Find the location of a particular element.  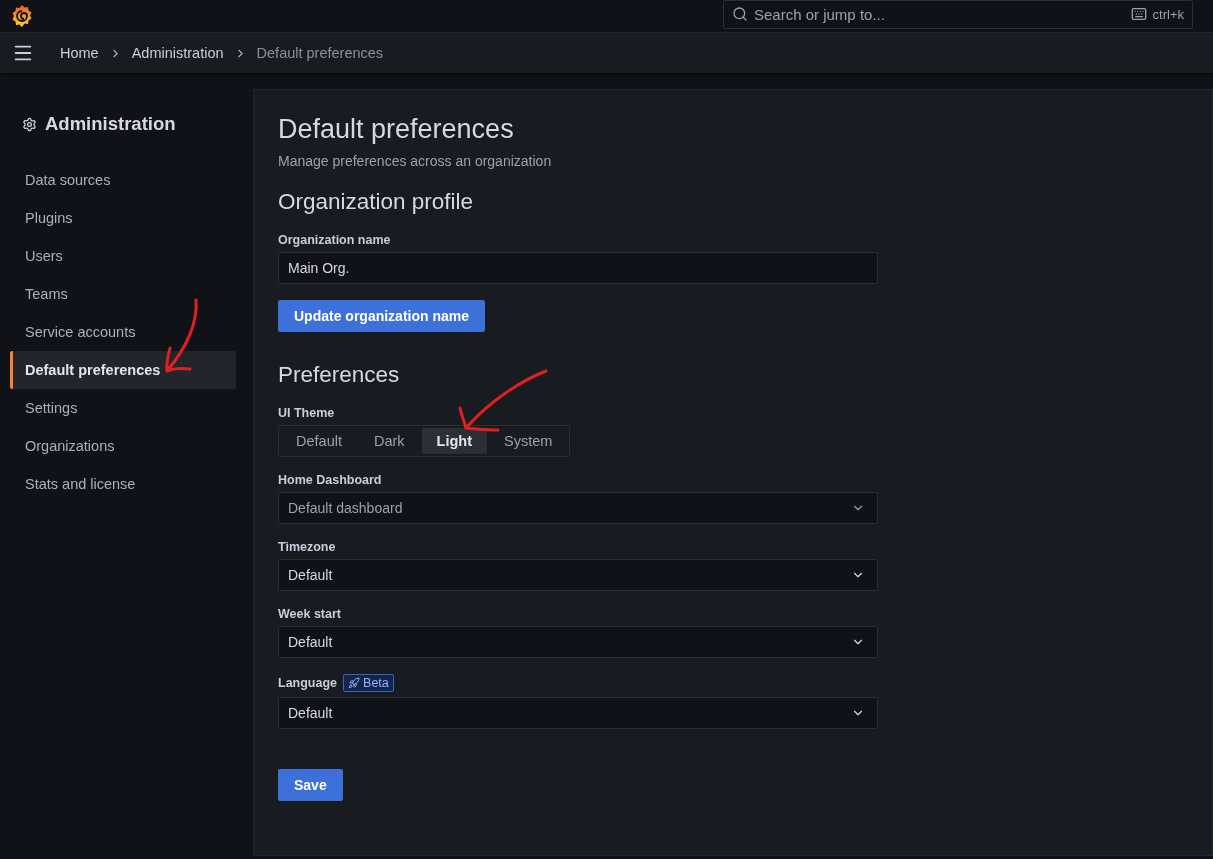

sidebar-item: Default preferences is located at coordinates (123, 370).